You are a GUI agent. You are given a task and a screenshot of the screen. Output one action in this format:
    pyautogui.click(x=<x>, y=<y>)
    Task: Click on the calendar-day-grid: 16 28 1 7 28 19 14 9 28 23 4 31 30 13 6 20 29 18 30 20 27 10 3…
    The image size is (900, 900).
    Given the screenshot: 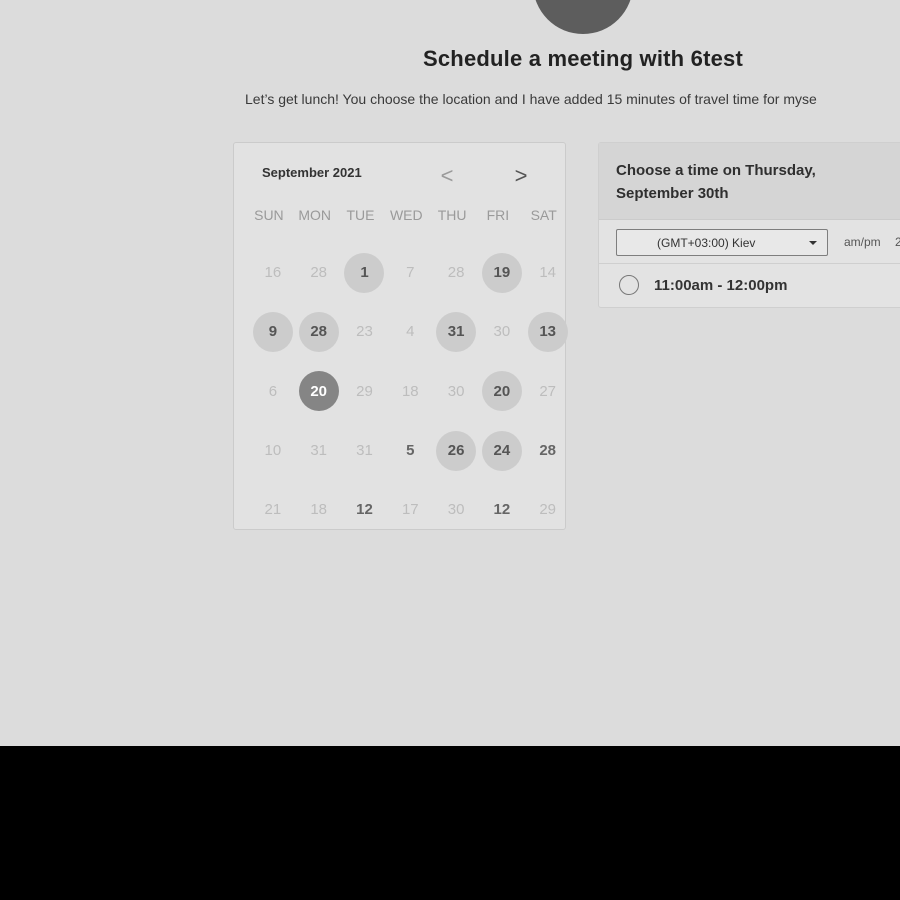 What is the action you would take?
    pyautogui.click(x=409, y=391)
    